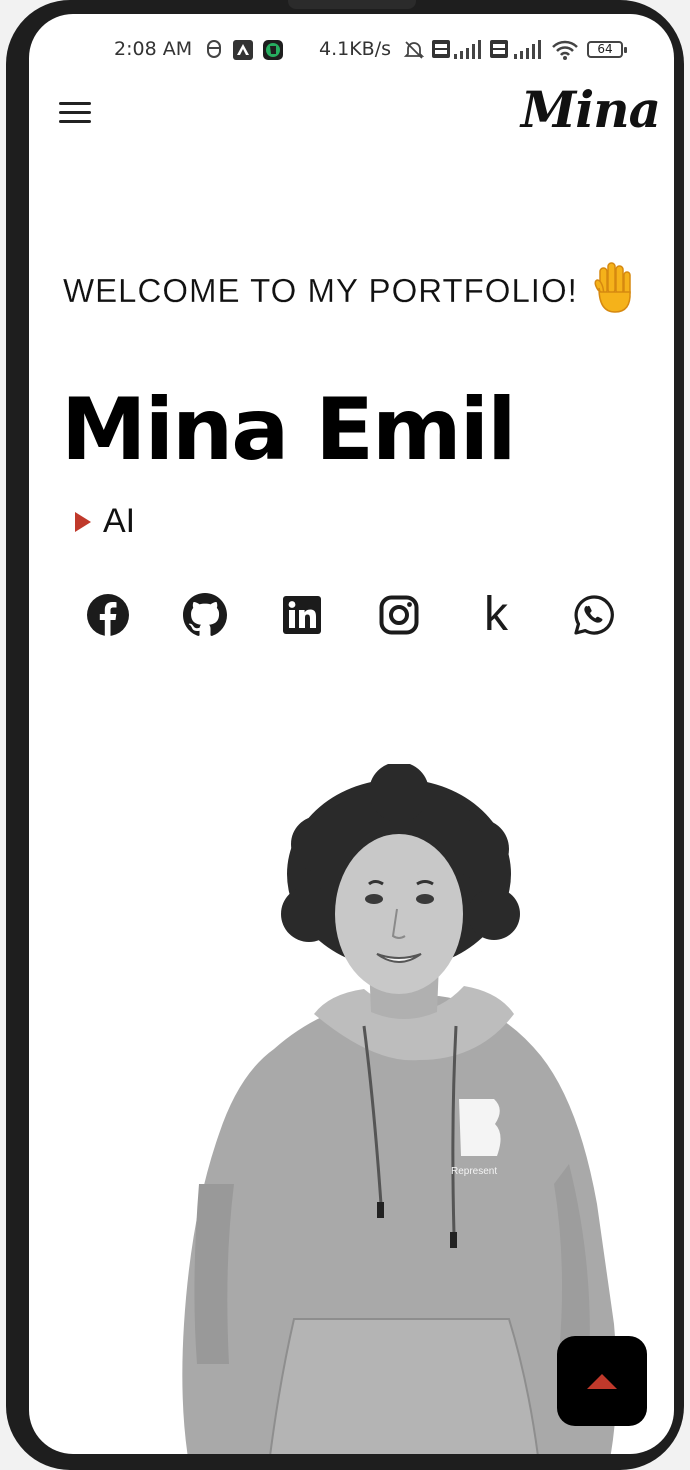 Image resolution: width=690 pixels, height=1470 pixels. What do you see at coordinates (565, 50) in the screenshot?
I see `wifi-icon` at bounding box center [565, 50].